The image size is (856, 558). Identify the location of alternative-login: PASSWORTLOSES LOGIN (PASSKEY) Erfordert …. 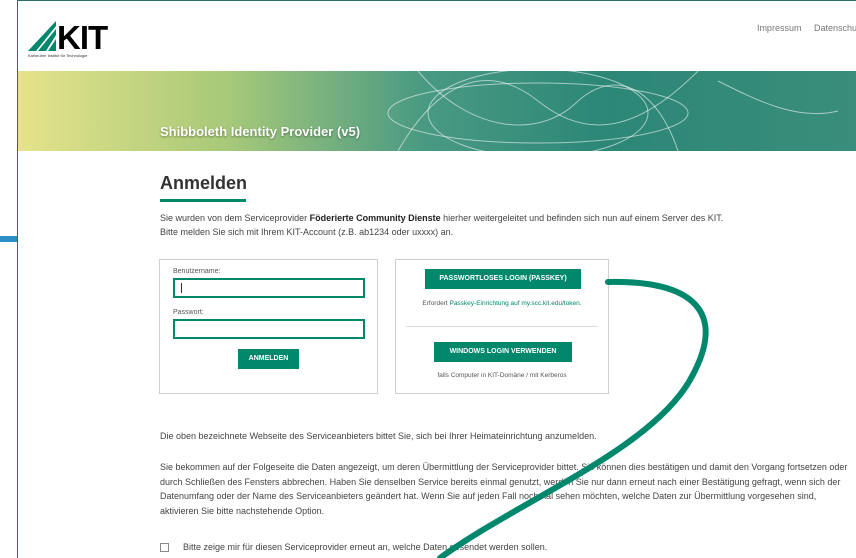
(502, 326).